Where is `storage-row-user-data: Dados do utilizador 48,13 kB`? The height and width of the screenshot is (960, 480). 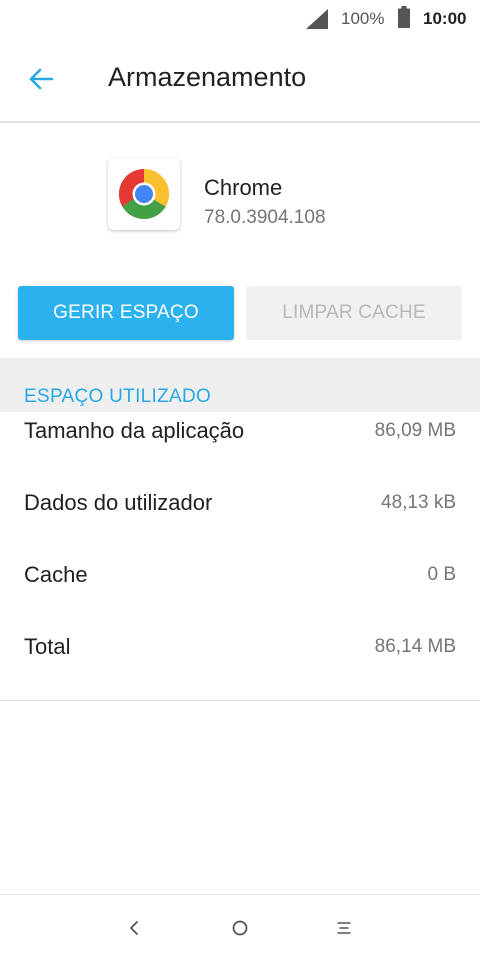
storage-row-user-data: Dados do utilizador 48,13 kB is located at coordinates (240, 526).